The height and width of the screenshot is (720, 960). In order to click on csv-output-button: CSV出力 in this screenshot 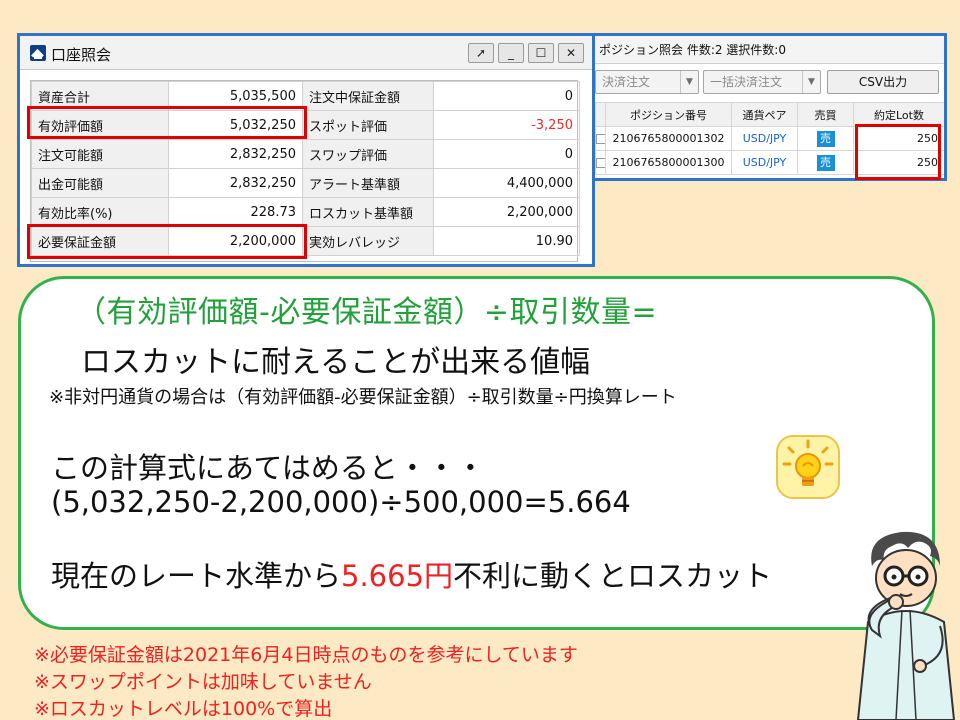, I will do `click(883, 82)`.